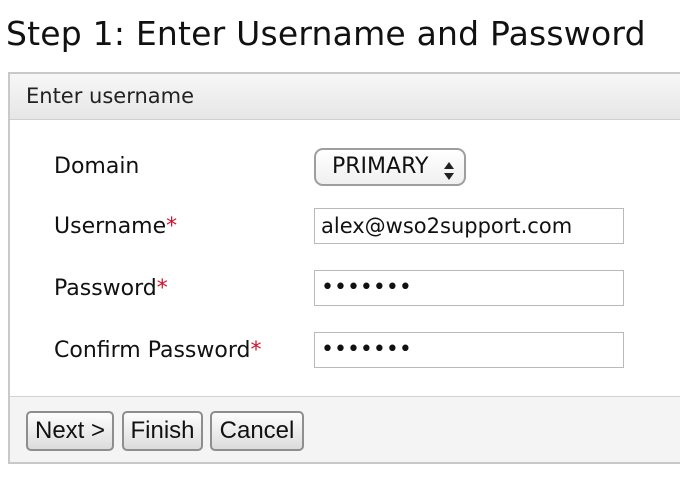  I want to click on next-button: Next >, so click(70, 431).